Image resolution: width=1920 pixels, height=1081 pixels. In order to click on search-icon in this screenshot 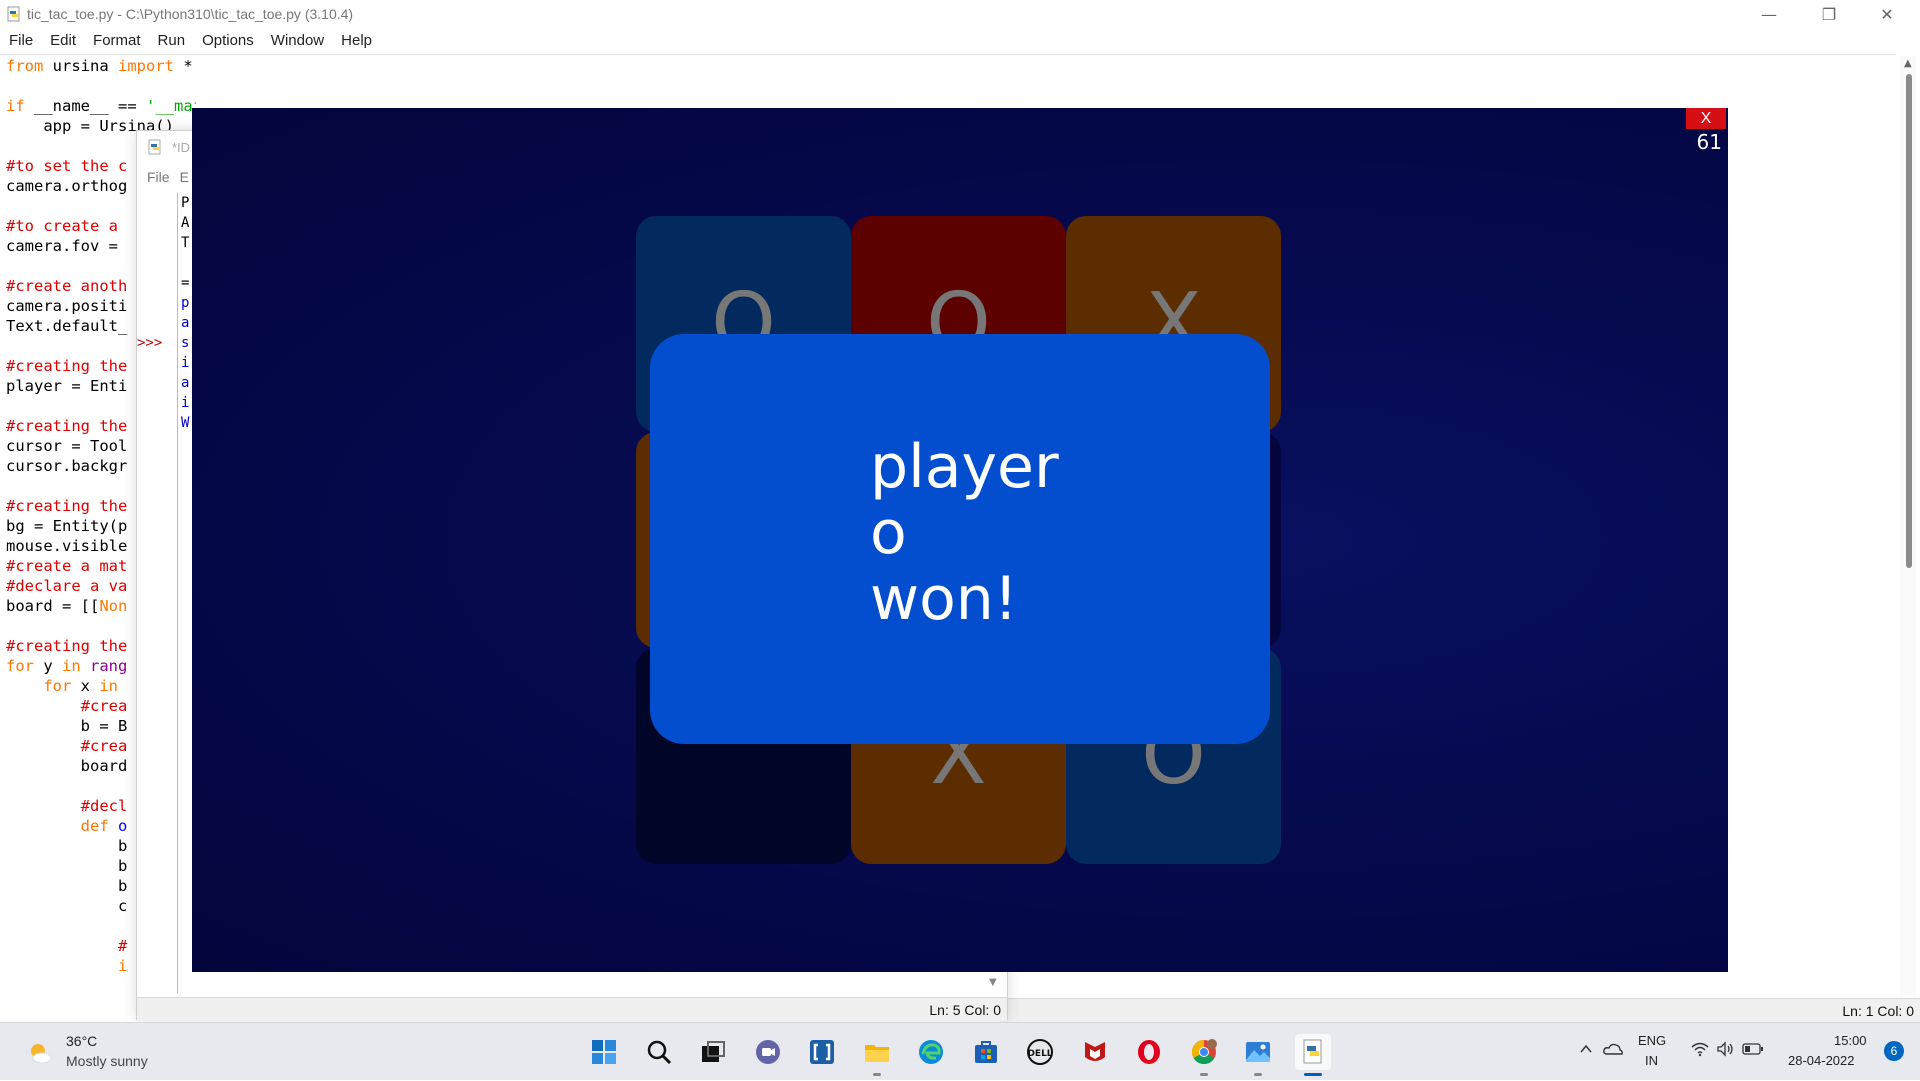, I will do `click(659, 1052)`.